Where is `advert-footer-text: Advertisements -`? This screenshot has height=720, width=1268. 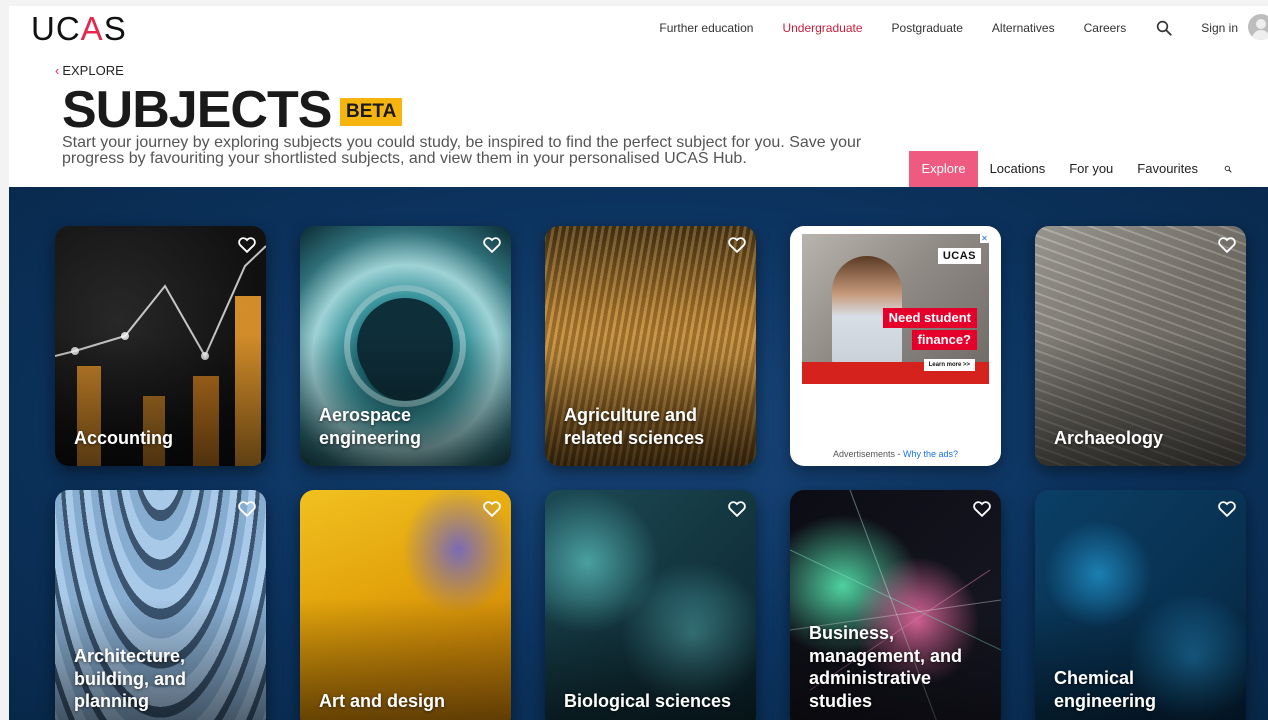 advert-footer-text: Advertisements - is located at coordinates (867, 454).